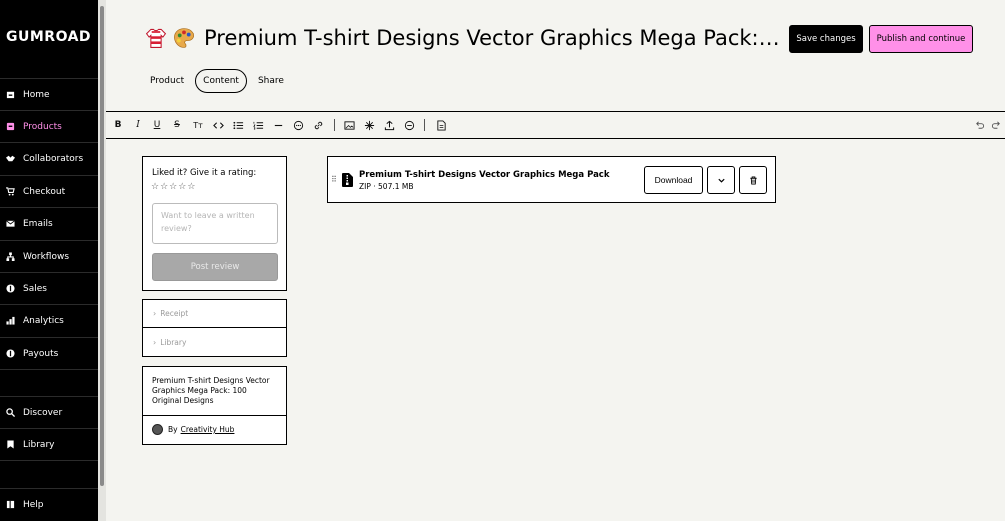 The image size is (1005, 521). Describe the element at coordinates (10, 223) in the screenshot. I see `envelope-icon` at that location.